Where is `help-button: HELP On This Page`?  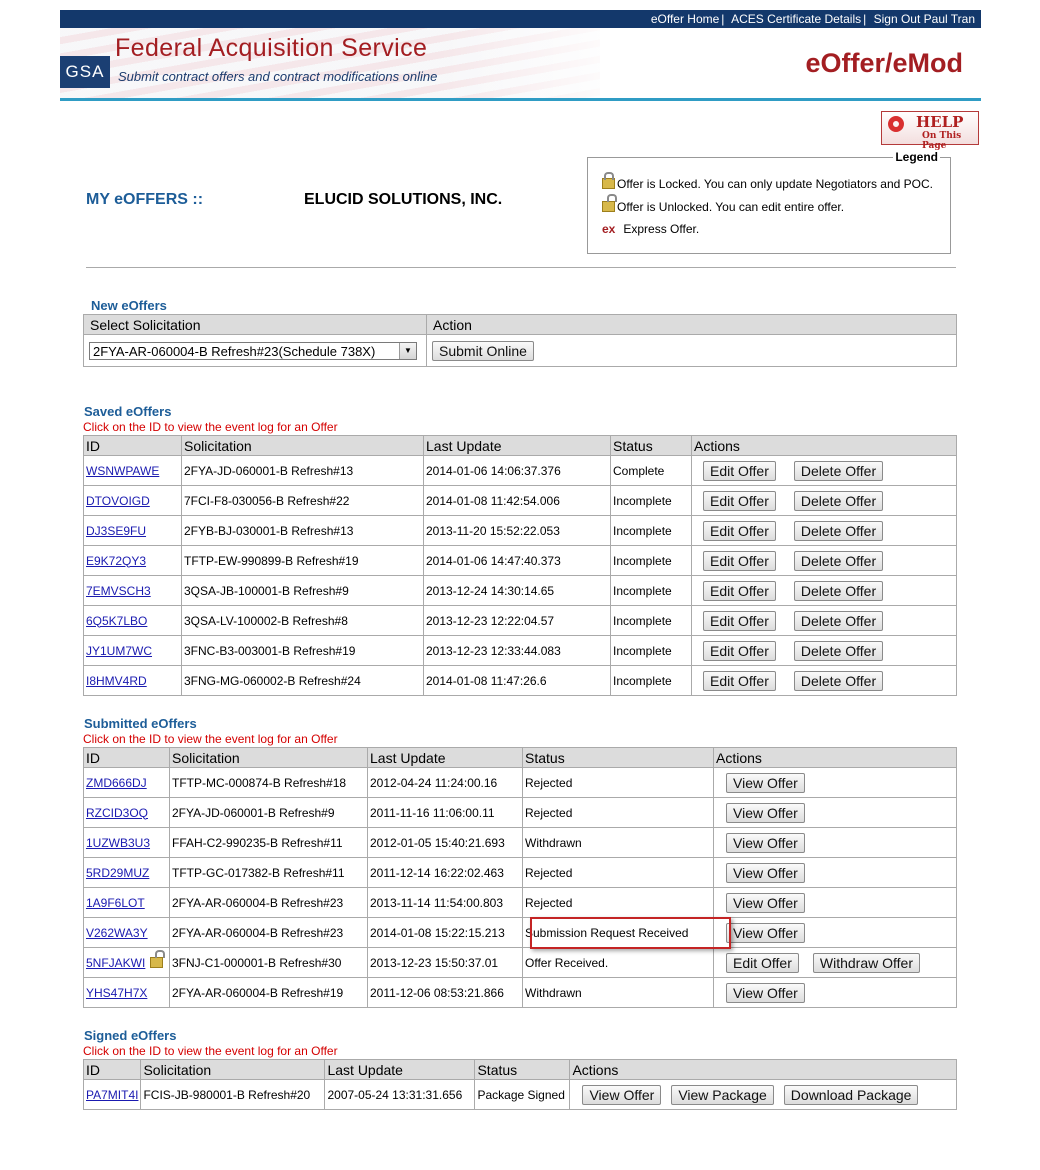
help-button: HELP On This Page is located at coordinates (930, 131).